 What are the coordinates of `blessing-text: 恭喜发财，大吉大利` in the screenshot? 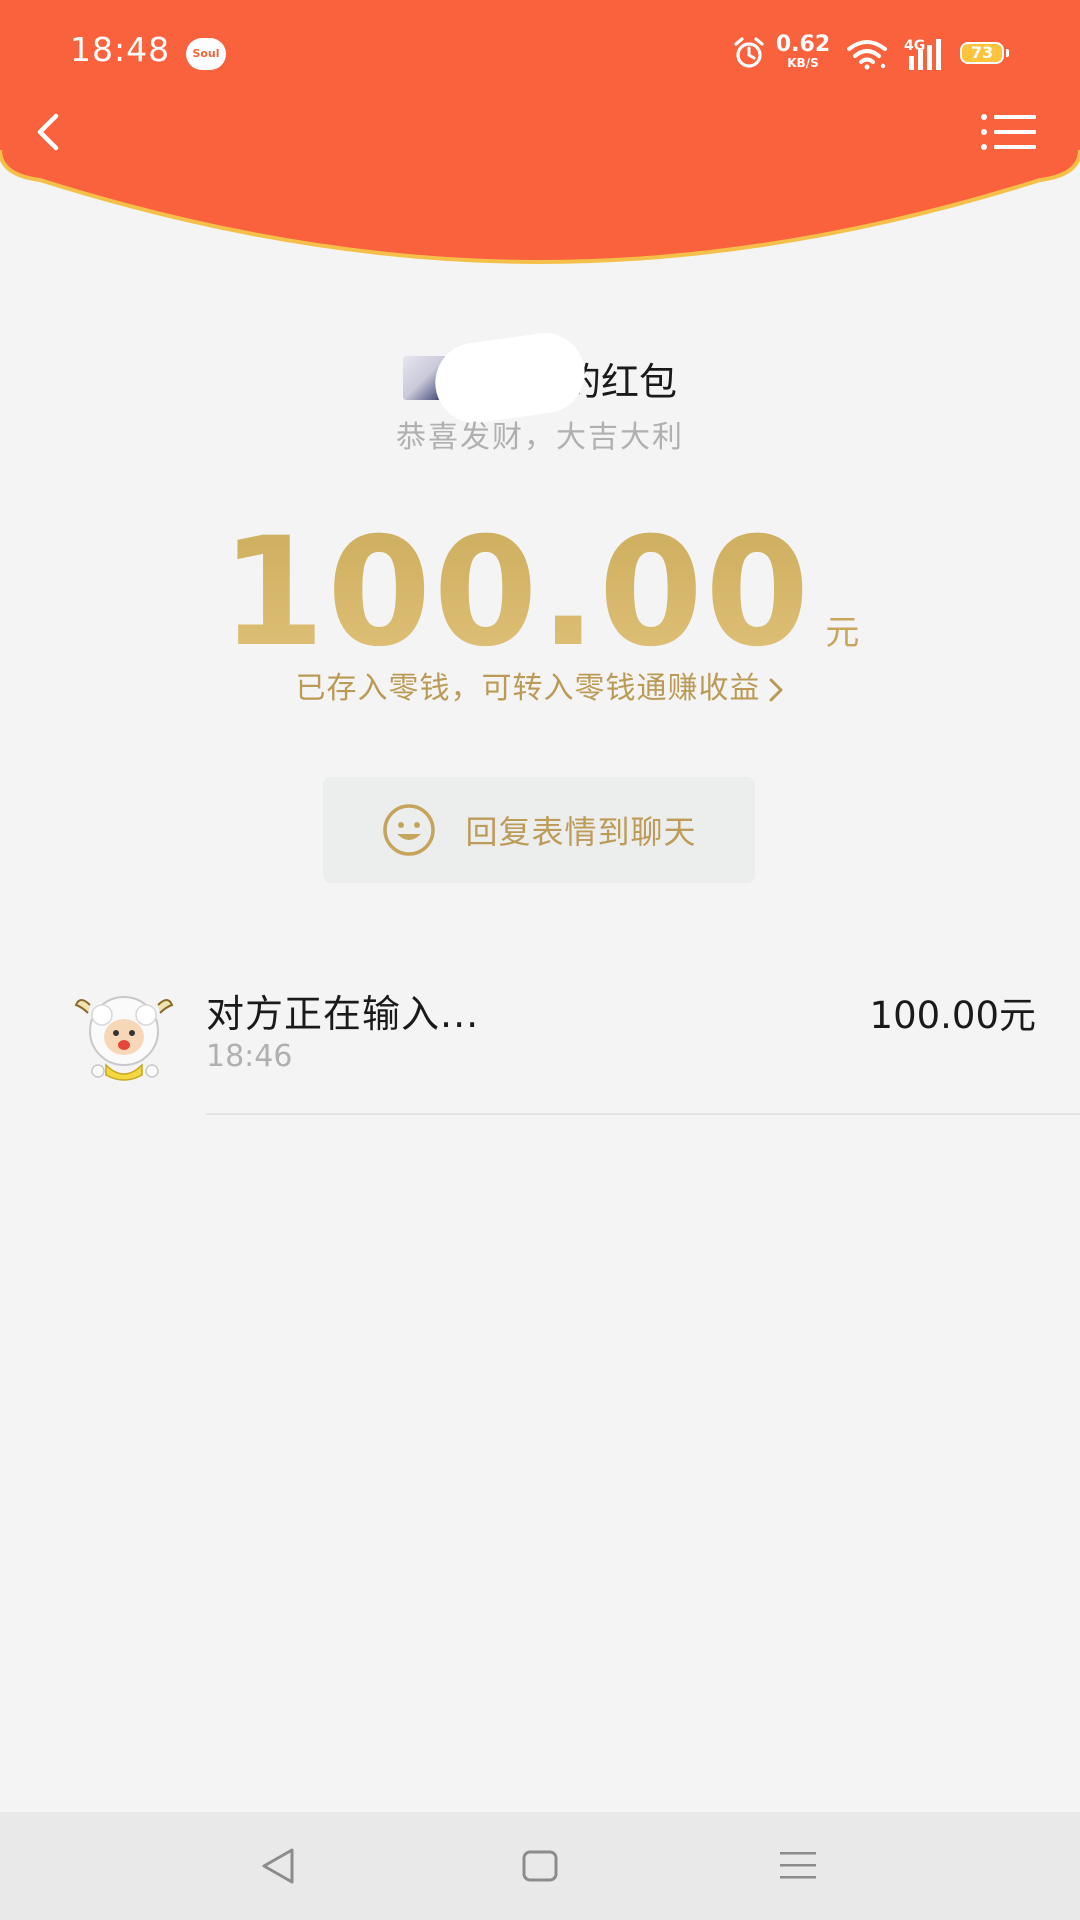 It's located at (540, 437).